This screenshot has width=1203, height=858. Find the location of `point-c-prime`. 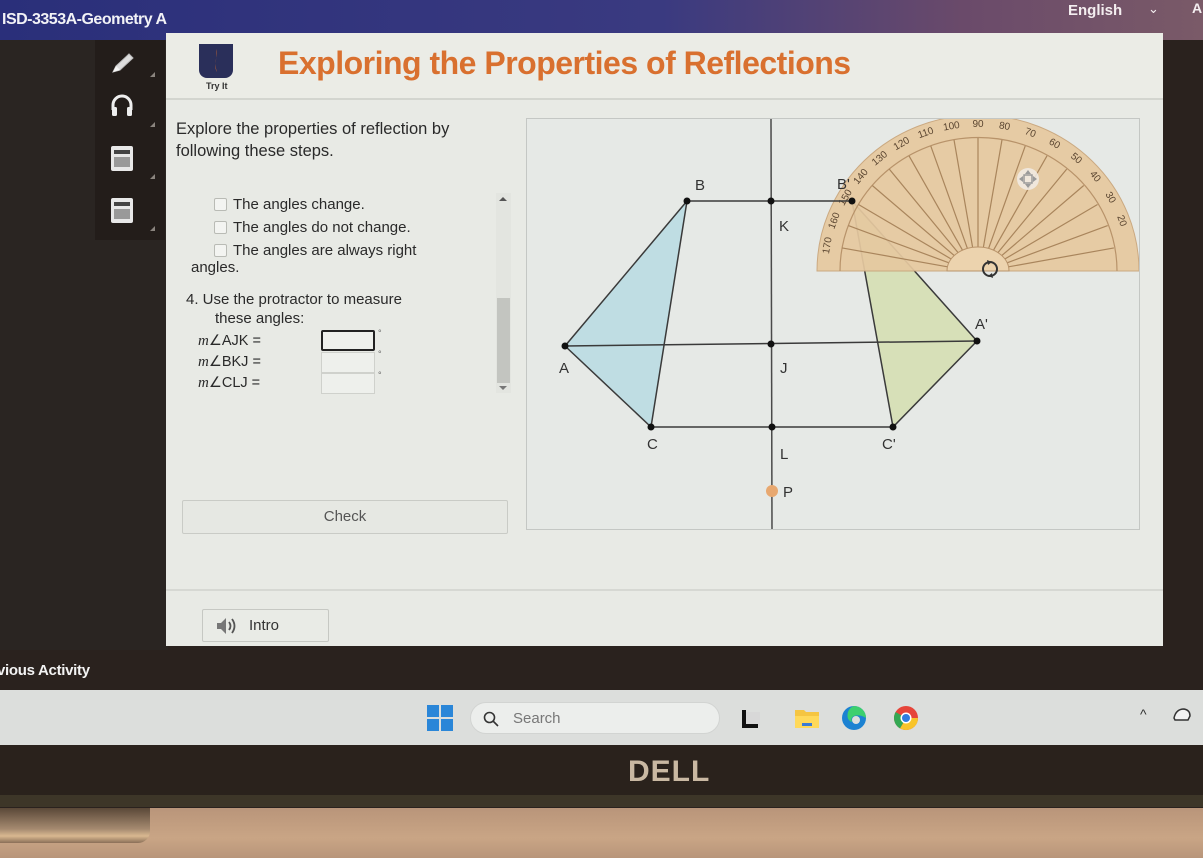

point-c-prime is located at coordinates (893, 427).